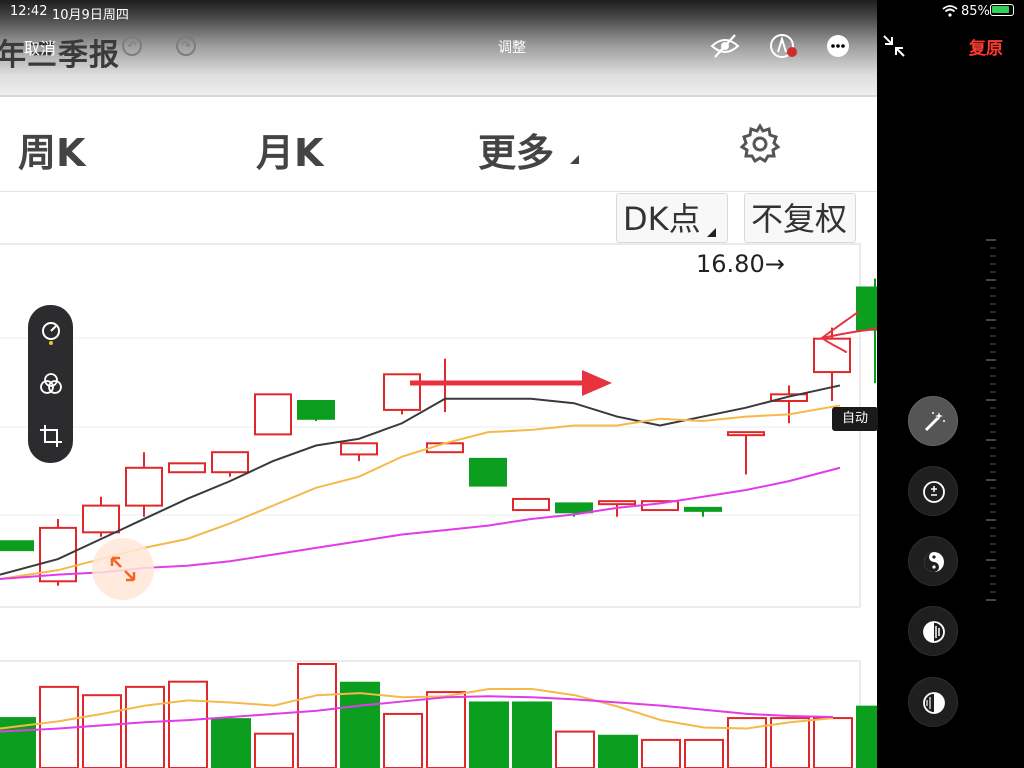 The image size is (1024, 768). I want to click on highlights-icon, so click(934, 632).